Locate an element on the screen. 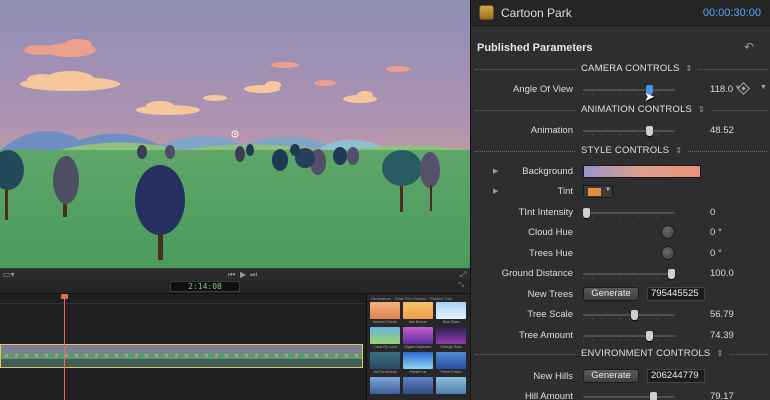 This screenshot has height=400, width=770. previous-frame-button: ⏮ is located at coordinates (231, 275).